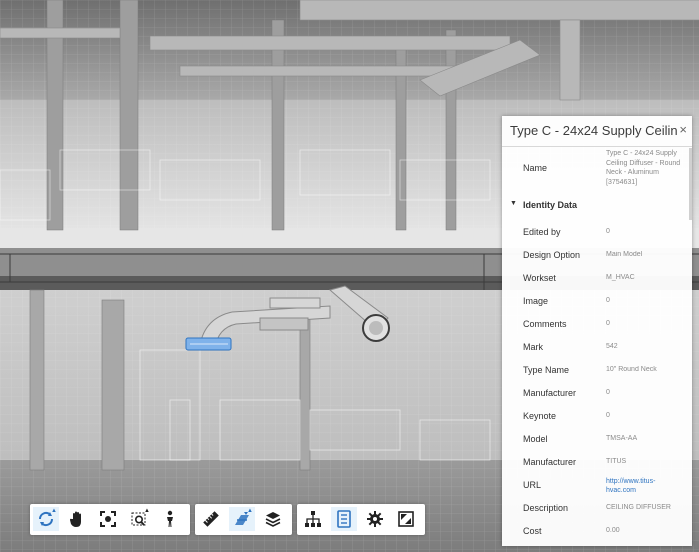 This screenshot has width=699, height=552. What do you see at coordinates (645, 486) in the screenshot?
I see `url-link: http://www.titus-hvac.com` at bounding box center [645, 486].